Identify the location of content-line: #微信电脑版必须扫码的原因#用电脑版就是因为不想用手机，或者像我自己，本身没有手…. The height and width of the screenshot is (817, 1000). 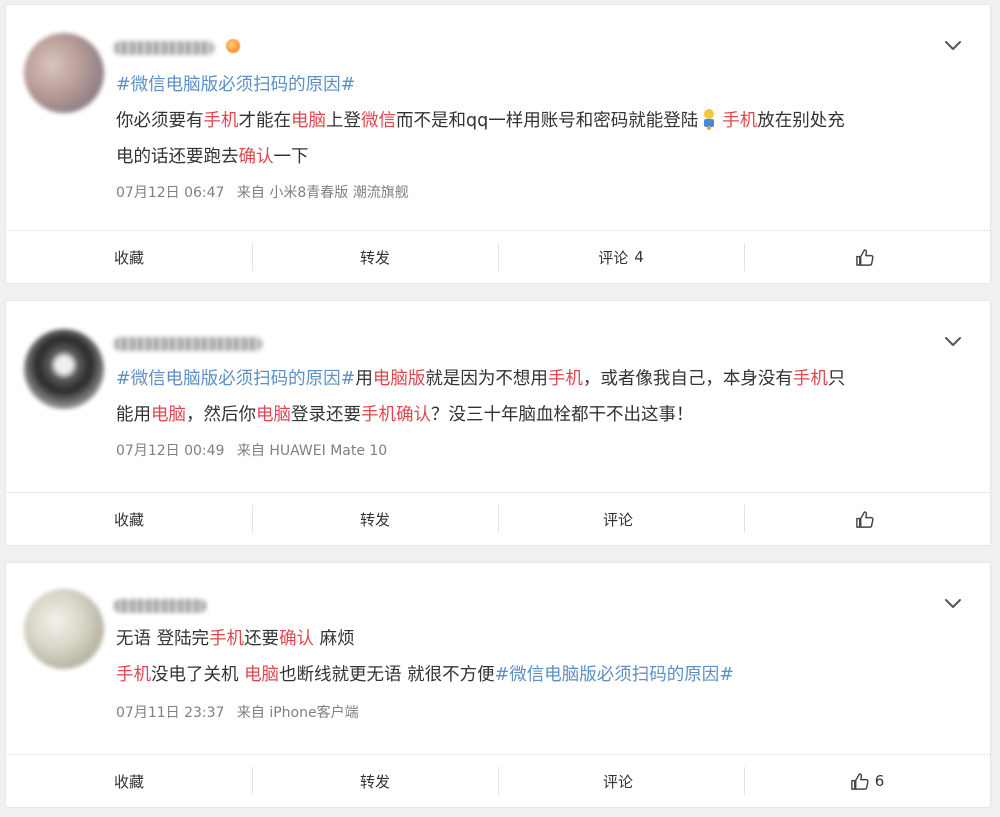
(543, 379).